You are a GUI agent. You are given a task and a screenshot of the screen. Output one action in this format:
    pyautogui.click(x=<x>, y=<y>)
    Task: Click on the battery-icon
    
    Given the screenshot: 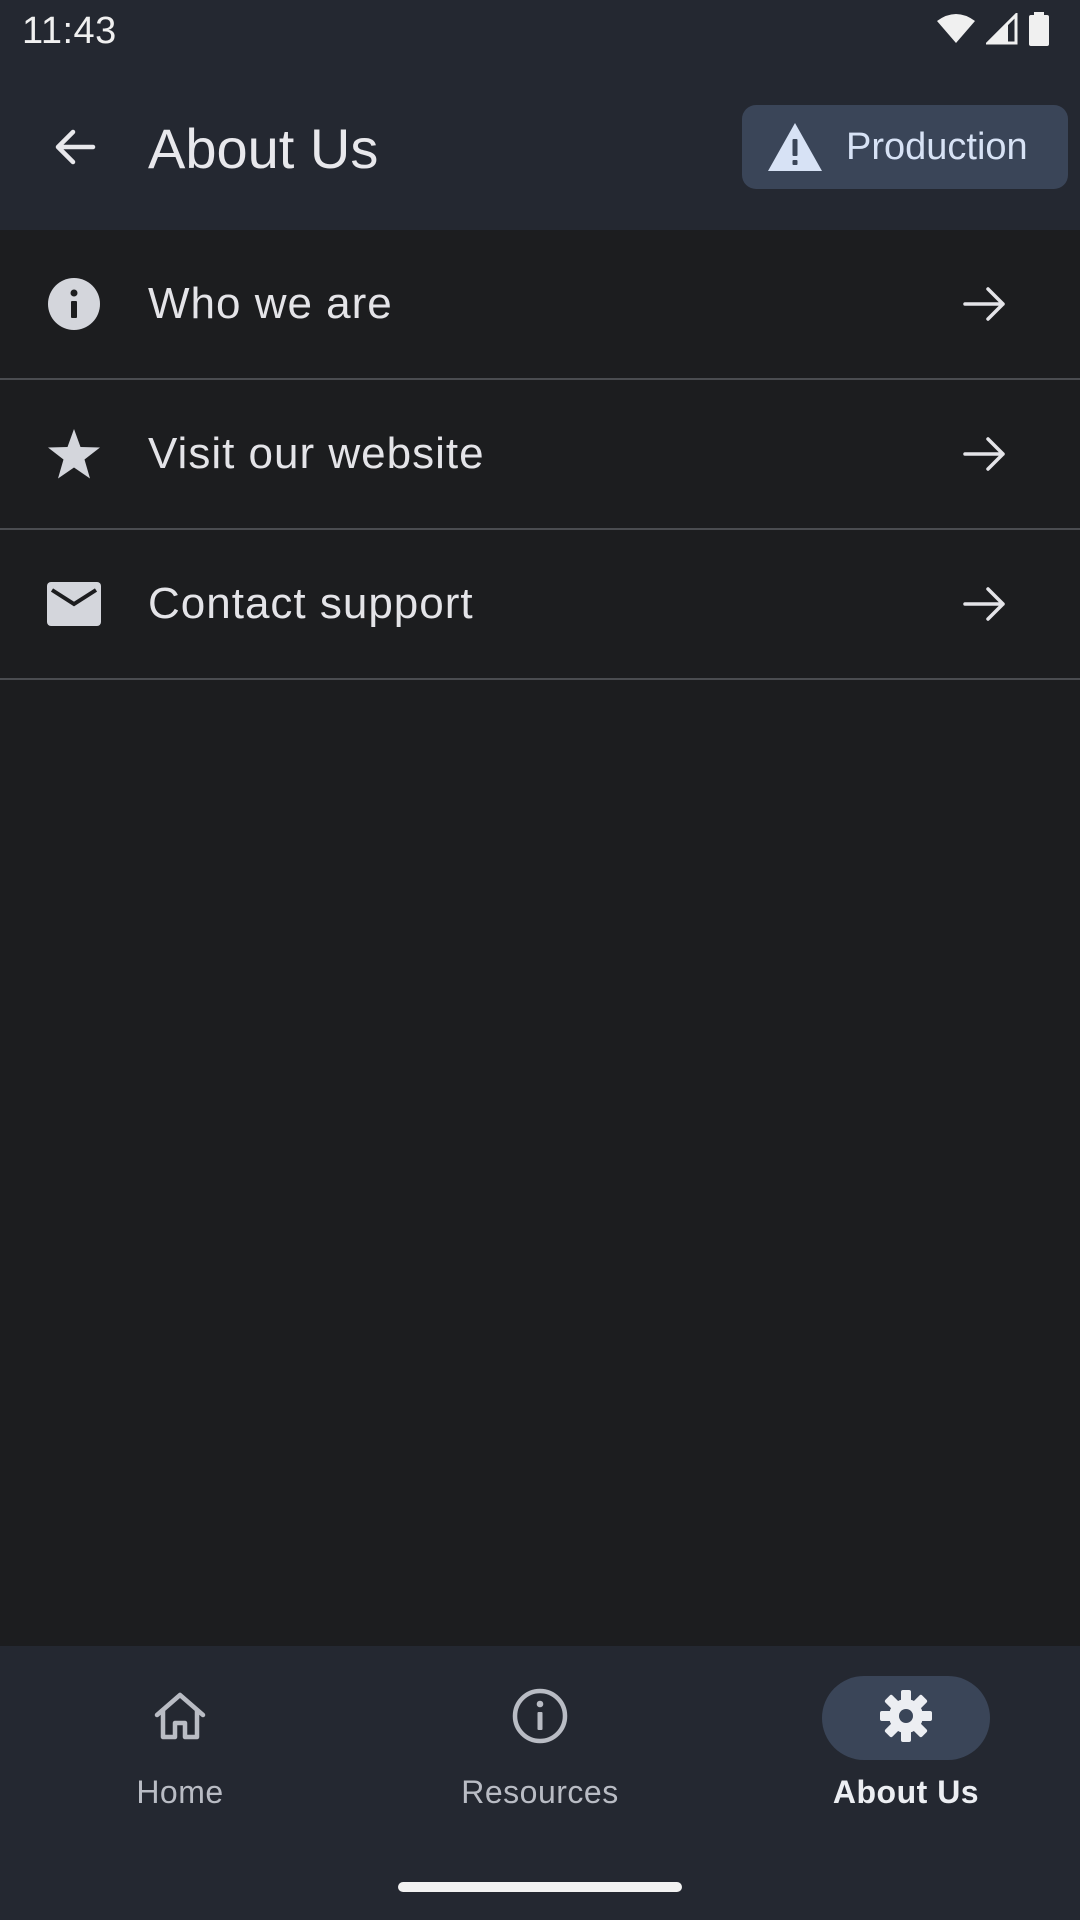 What is the action you would take?
    pyautogui.click(x=1039, y=31)
    